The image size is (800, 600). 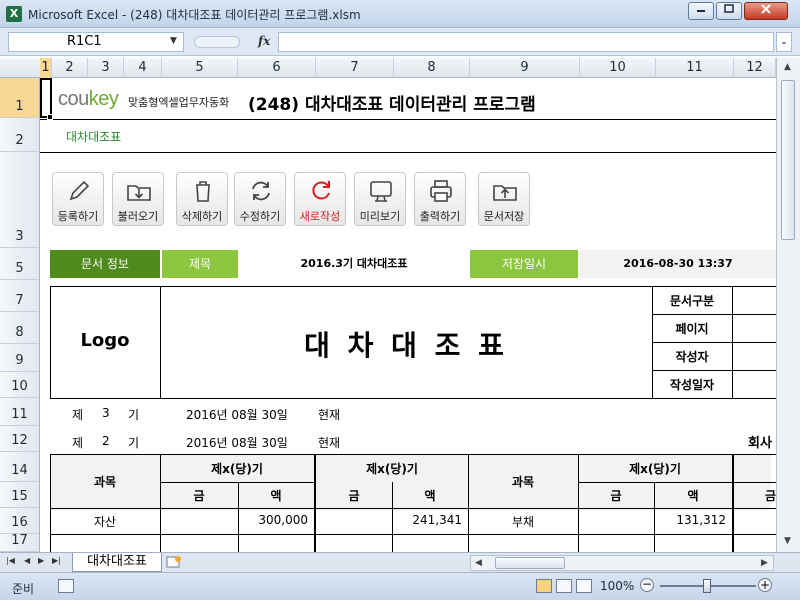 What do you see at coordinates (354, 264) in the screenshot?
I see `doc-title-value: 2016.3기 대차대조표` at bounding box center [354, 264].